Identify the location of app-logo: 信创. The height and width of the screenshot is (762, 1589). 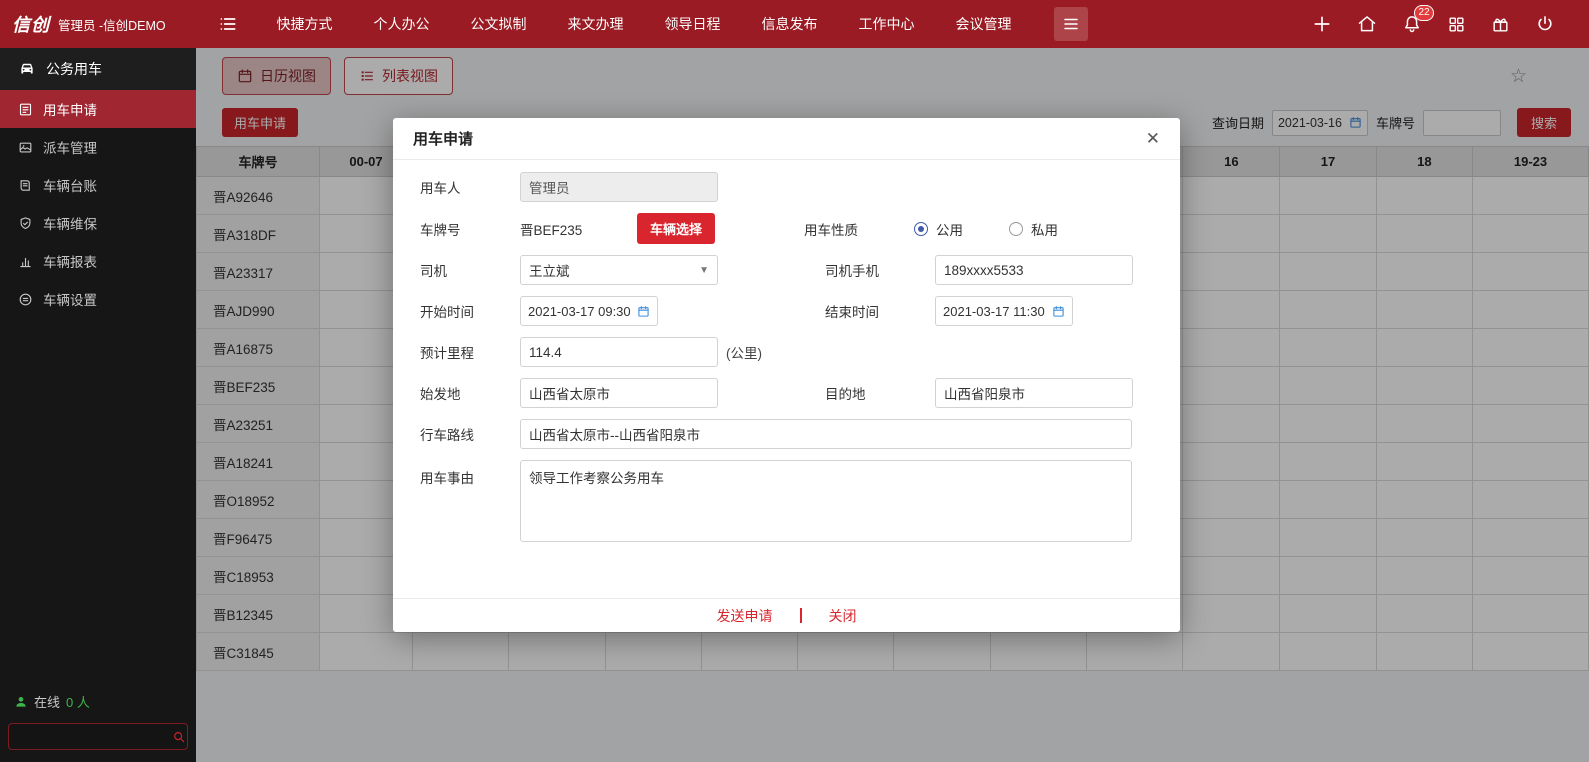
(31, 25).